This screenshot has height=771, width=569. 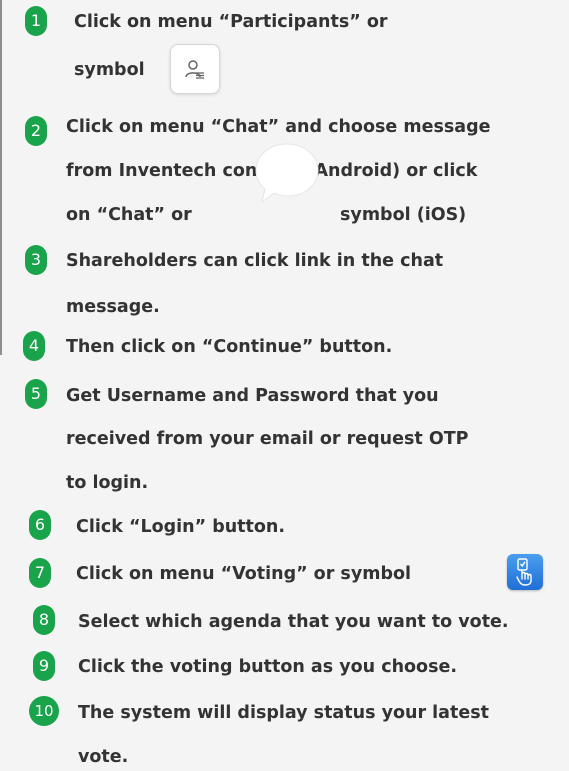 What do you see at coordinates (113, 307) in the screenshot?
I see `step-3-text-line-2: message.` at bounding box center [113, 307].